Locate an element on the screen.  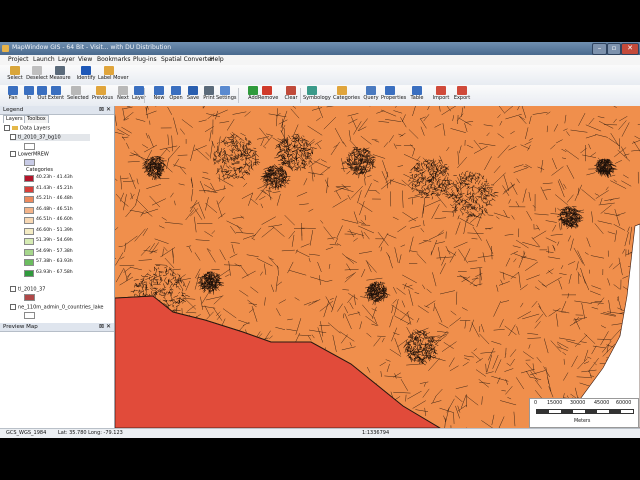
open-button: Open is located at coordinates (176, 95).